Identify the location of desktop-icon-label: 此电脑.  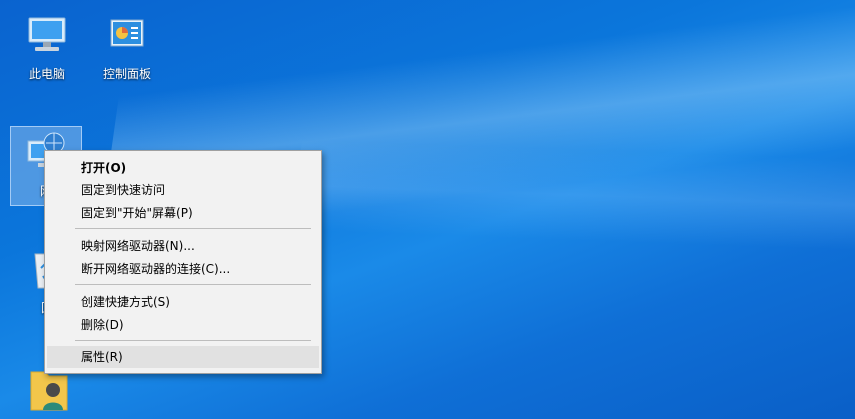
(46, 74).